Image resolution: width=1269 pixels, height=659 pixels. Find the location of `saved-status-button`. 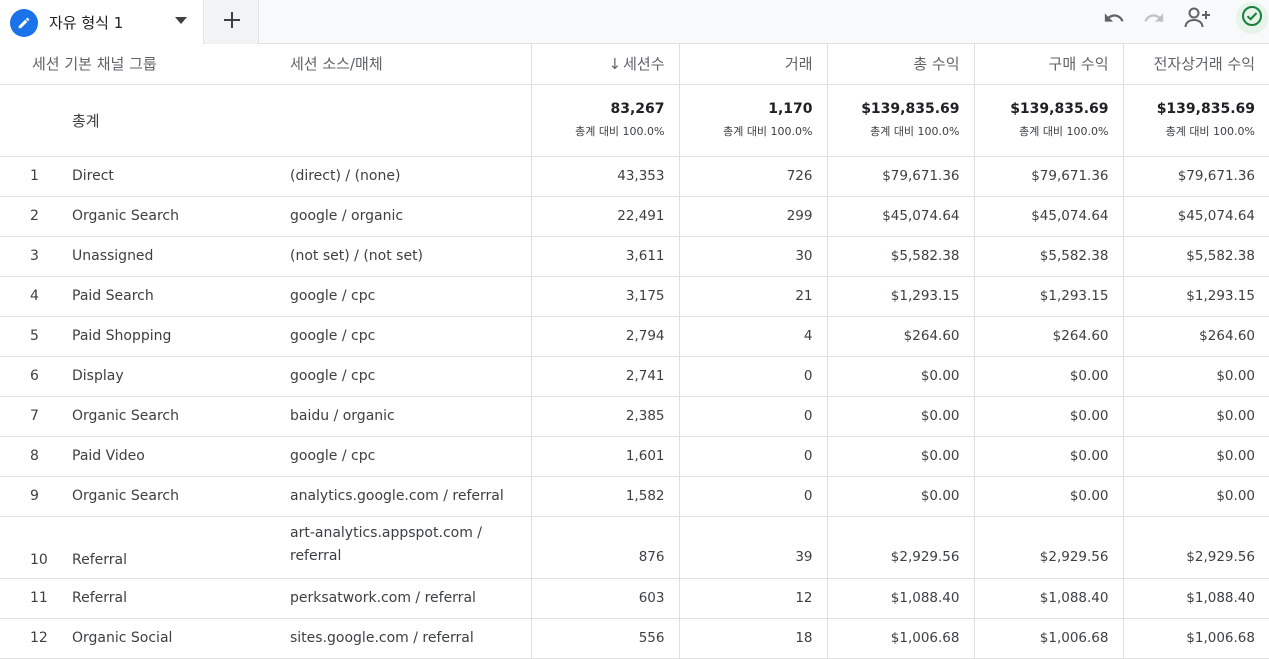

saved-status-button is located at coordinates (1252, 18).